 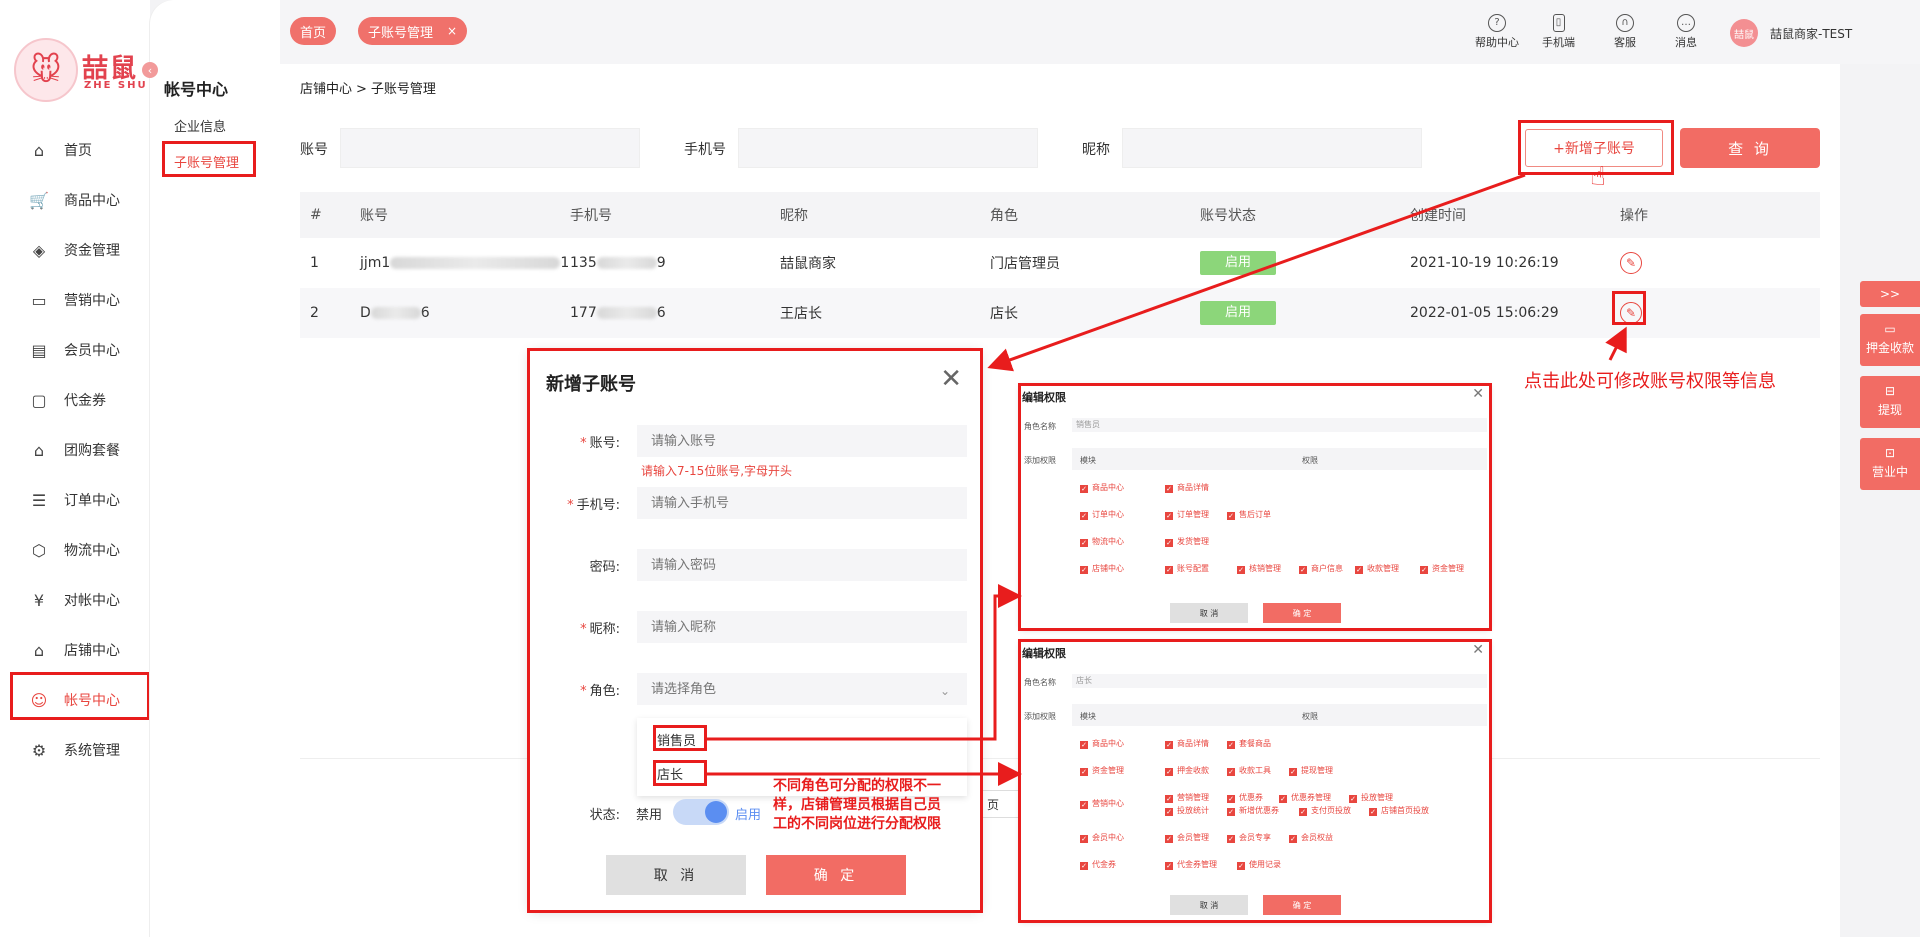 What do you see at coordinates (1438, 216) in the screenshot?
I see `col-created: 创建时间` at bounding box center [1438, 216].